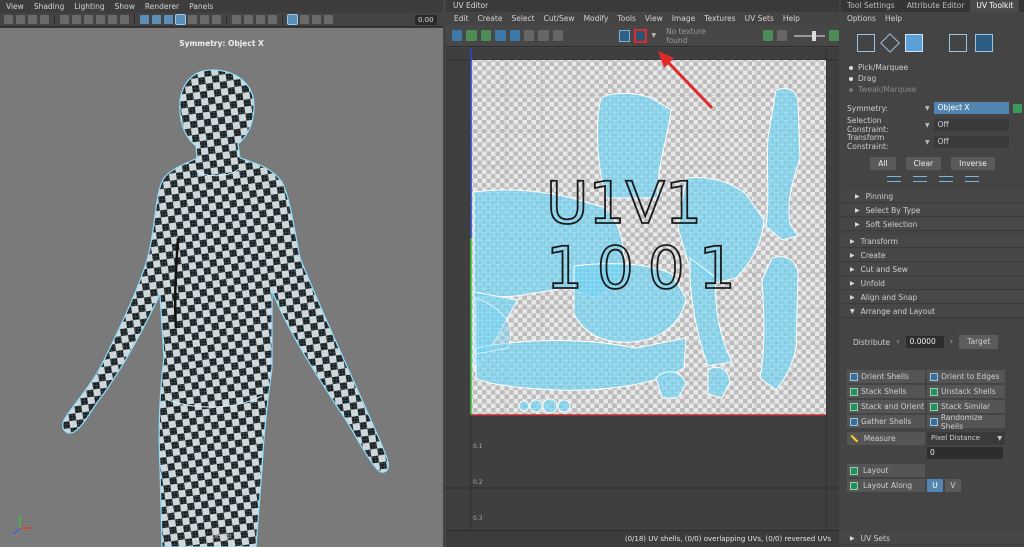 Image resolution: width=1024 pixels, height=547 pixels. Describe the element at coordinates (953, 485) in the screenshot. I see `layout-along-v-button: V` at that location.